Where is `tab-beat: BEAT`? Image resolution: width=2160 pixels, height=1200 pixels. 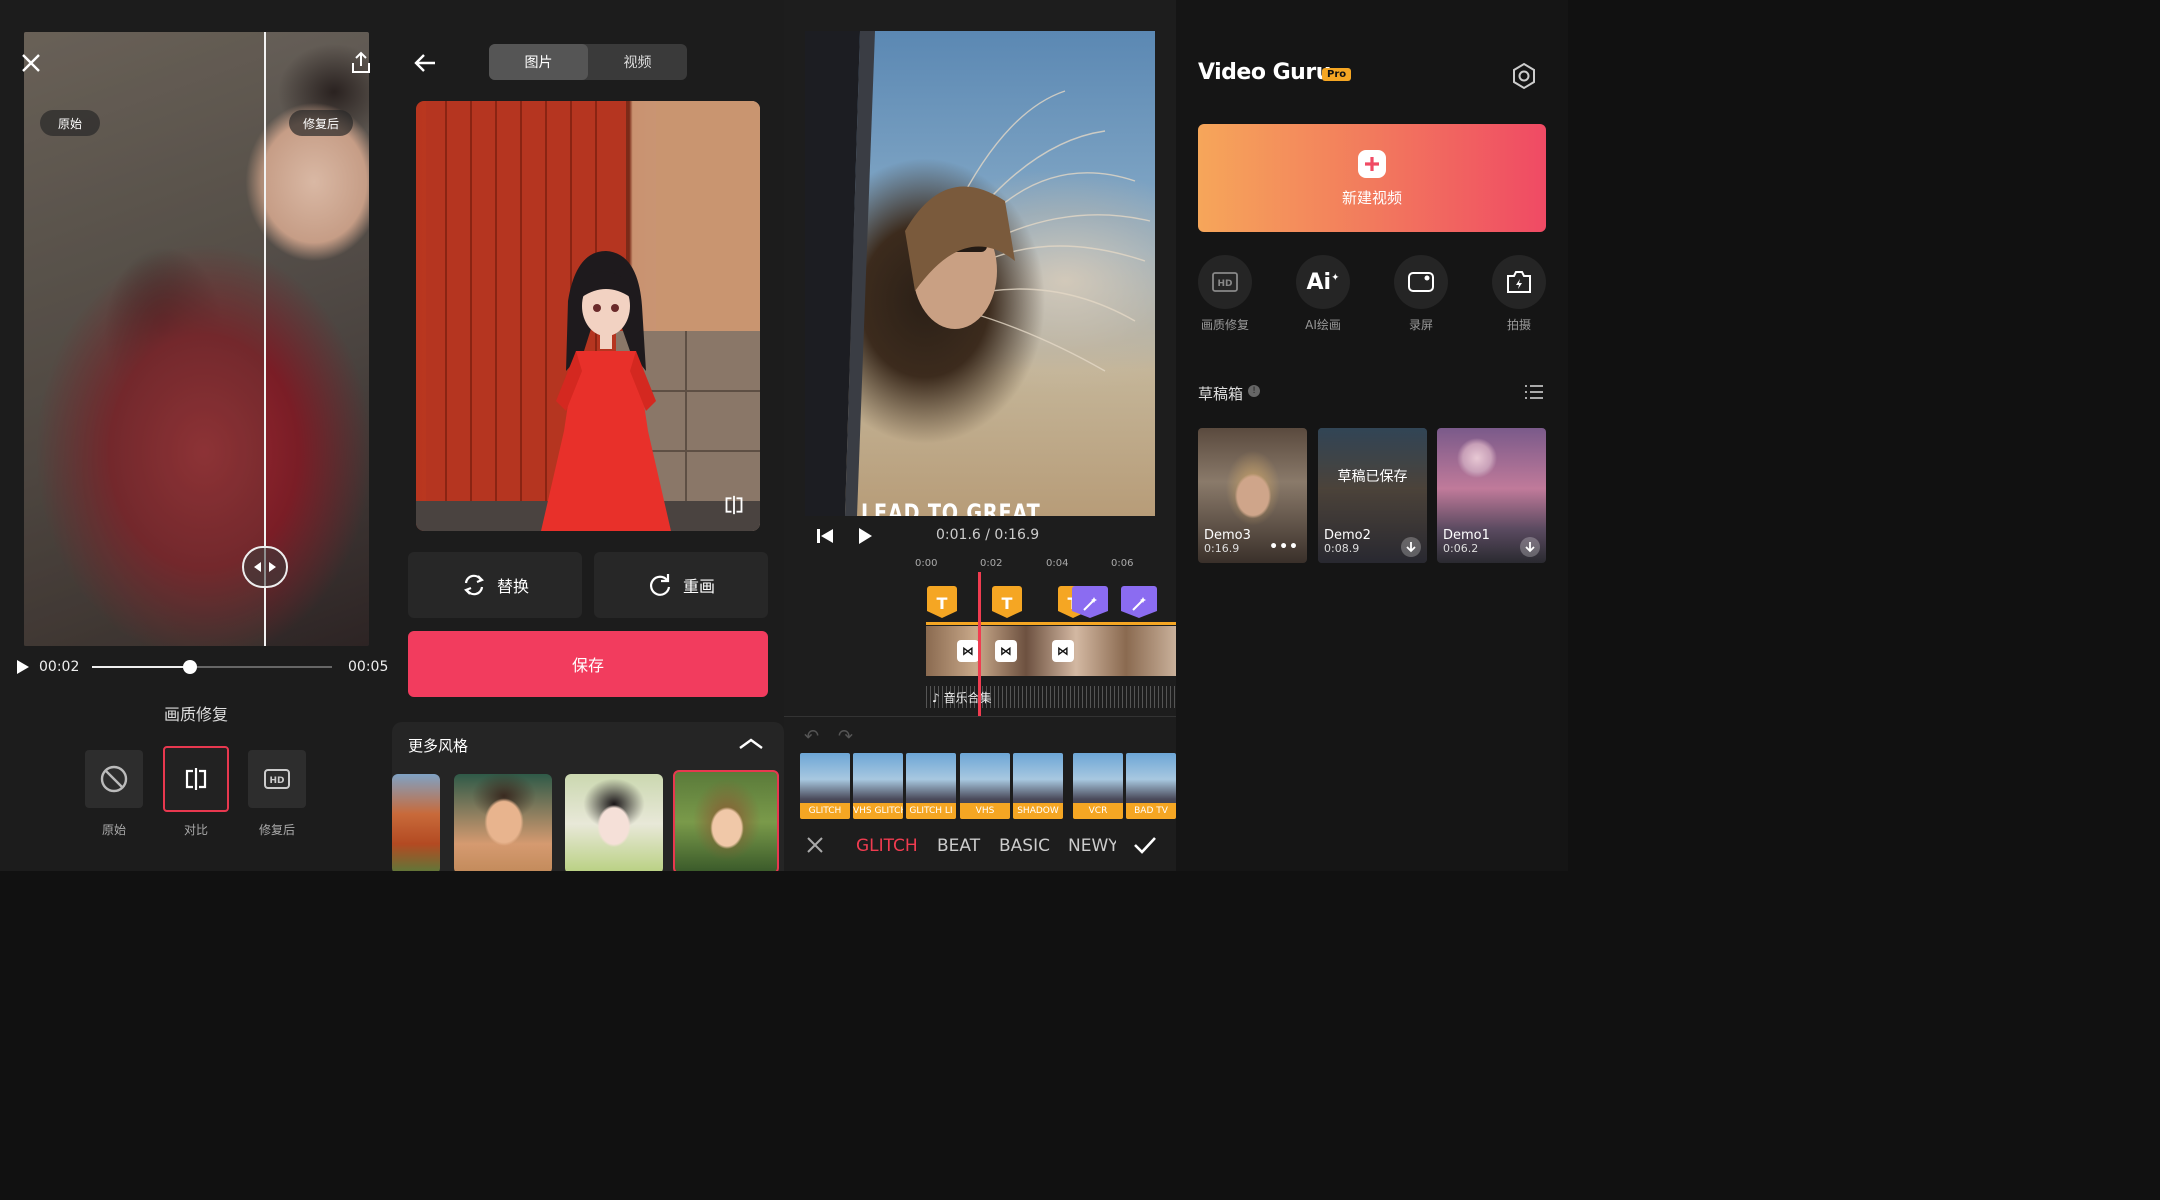
tab-beat: BEAT is located at coordinates (958, 846).